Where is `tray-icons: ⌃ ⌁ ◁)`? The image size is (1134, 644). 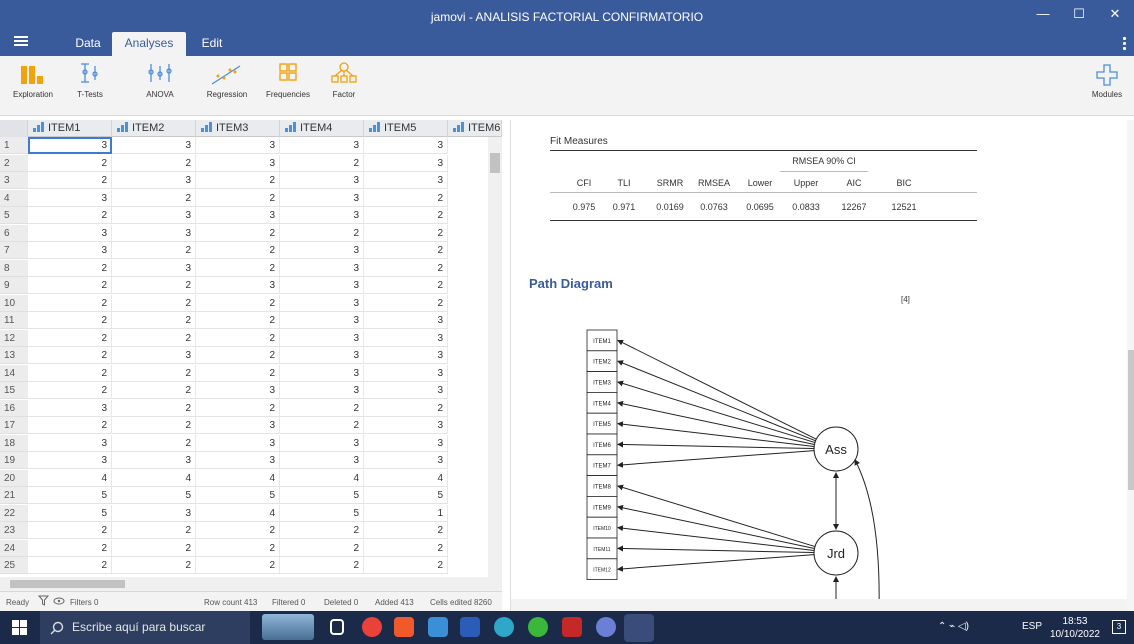
tray-icons: ⌃ ⌁ ◁) is located at coordinates (953, 626).